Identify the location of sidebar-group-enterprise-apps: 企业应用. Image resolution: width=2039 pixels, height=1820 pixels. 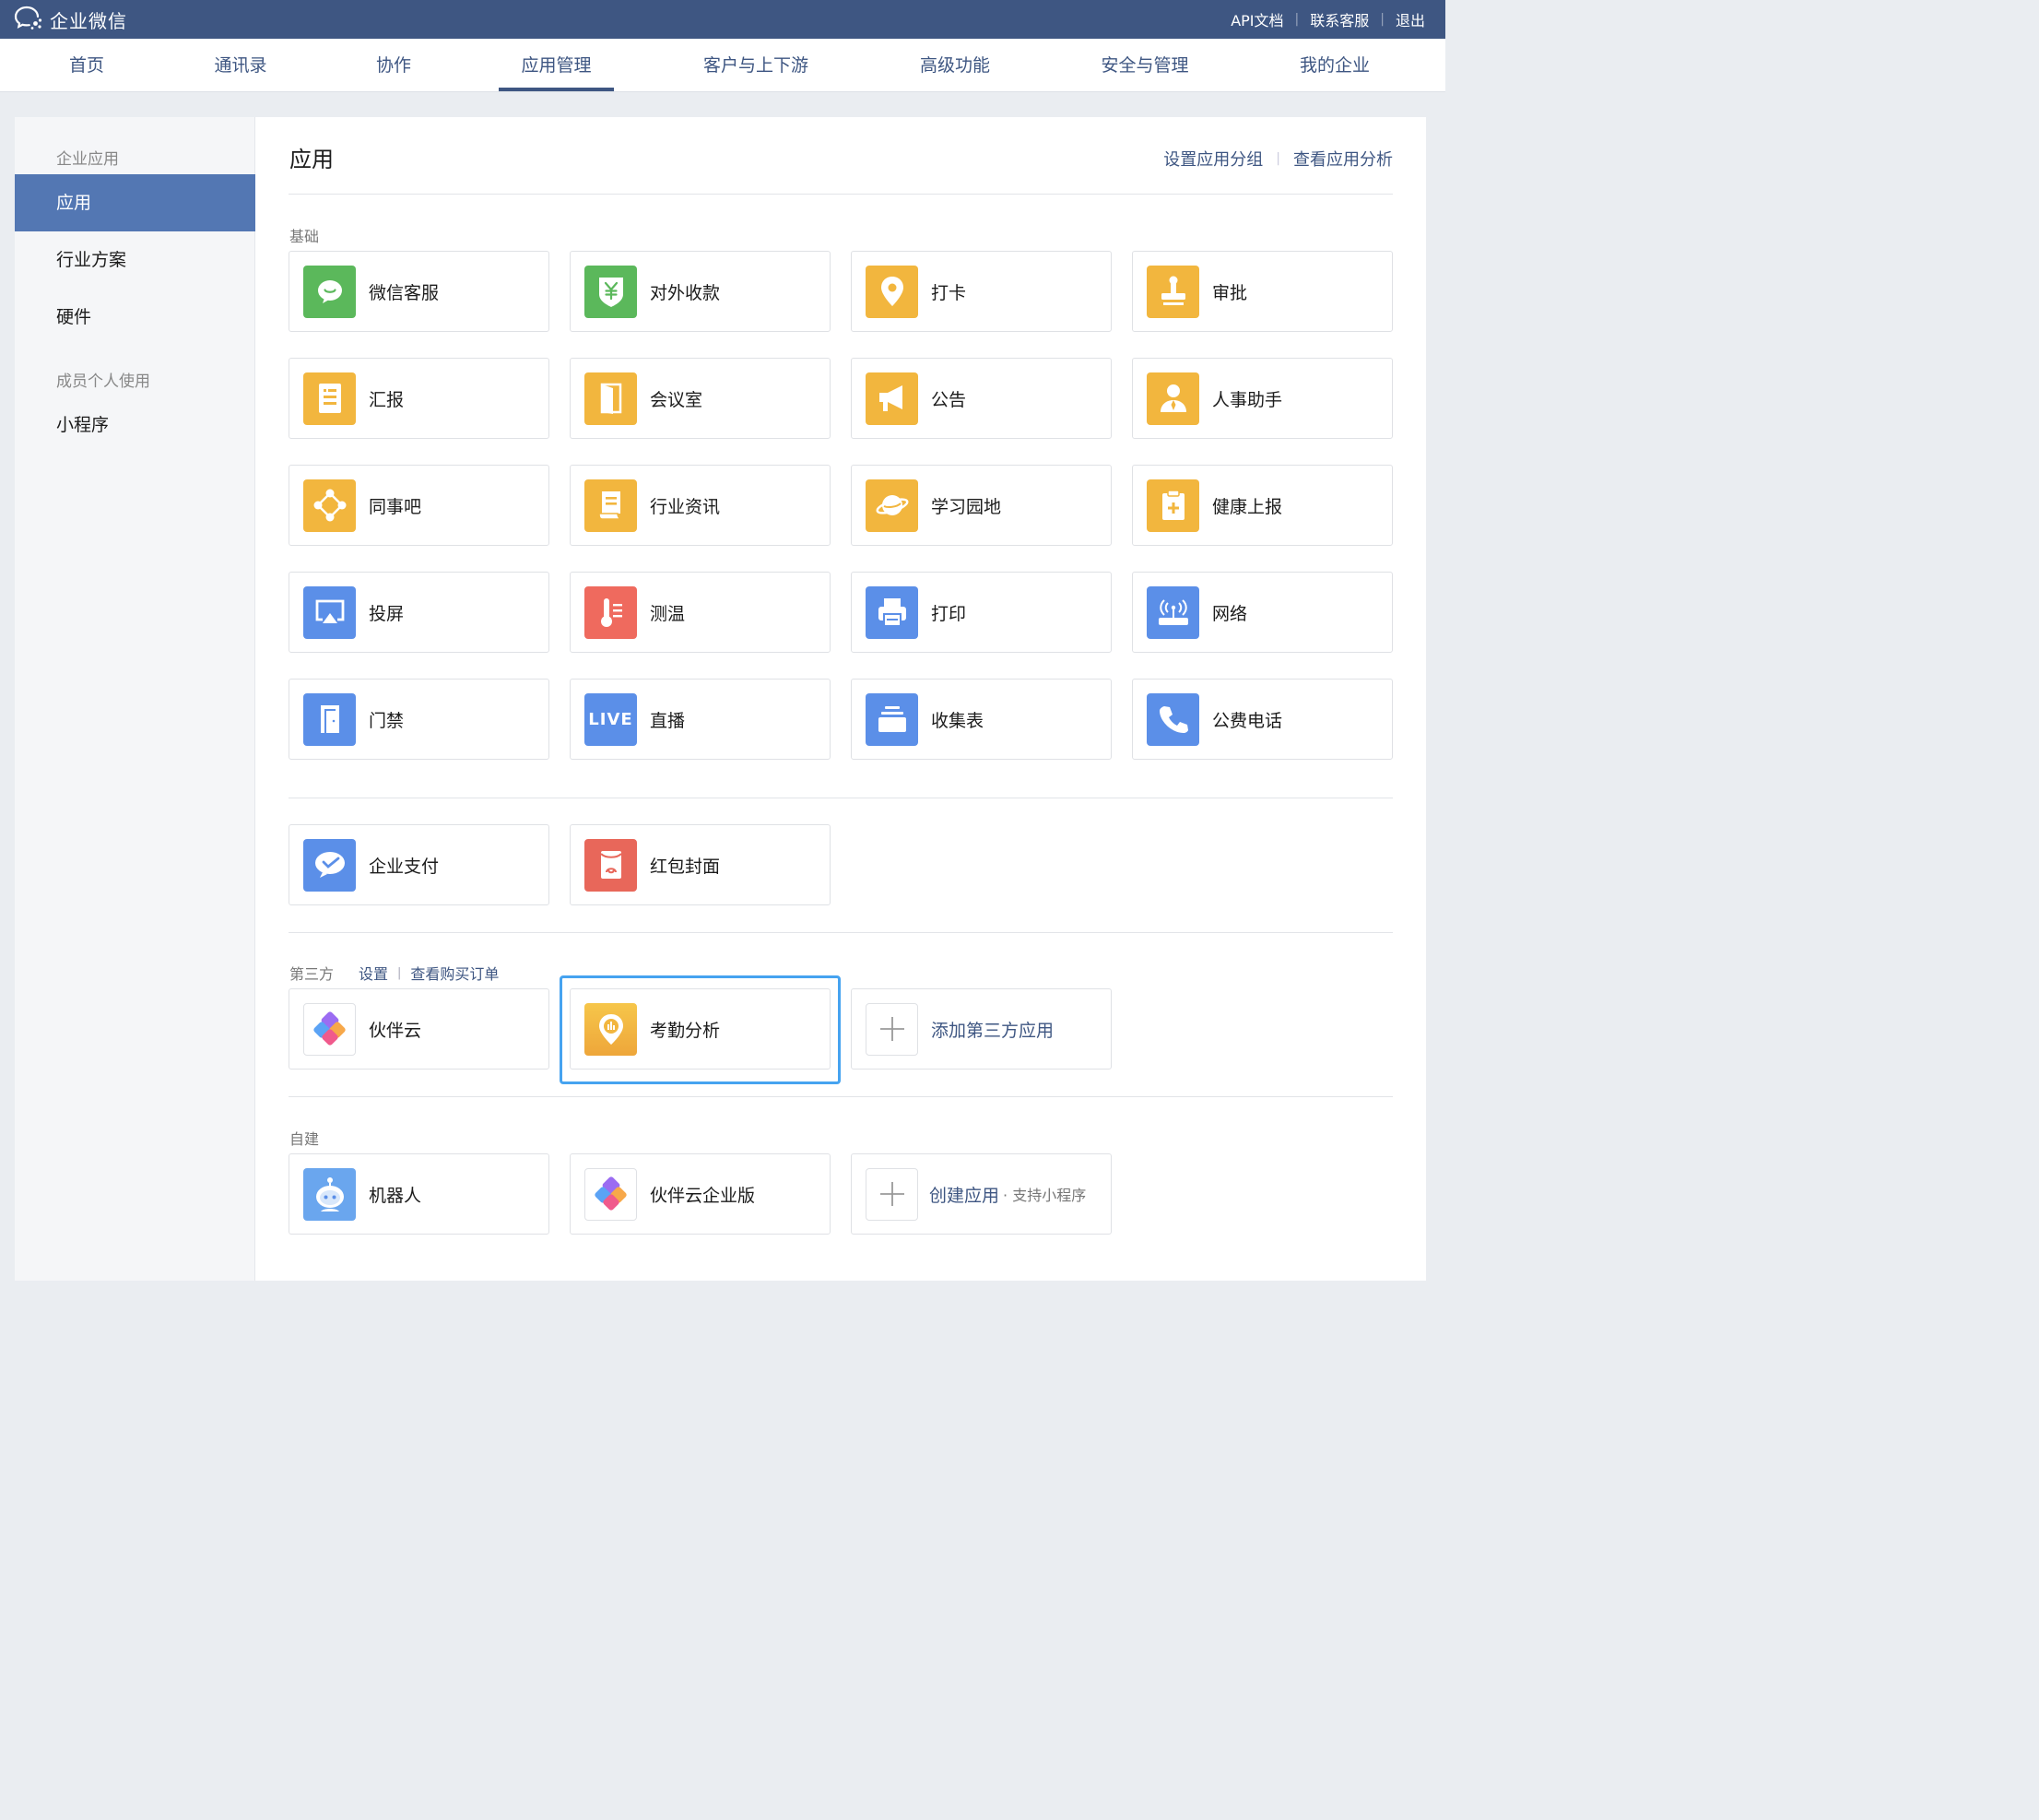
(87, 159).